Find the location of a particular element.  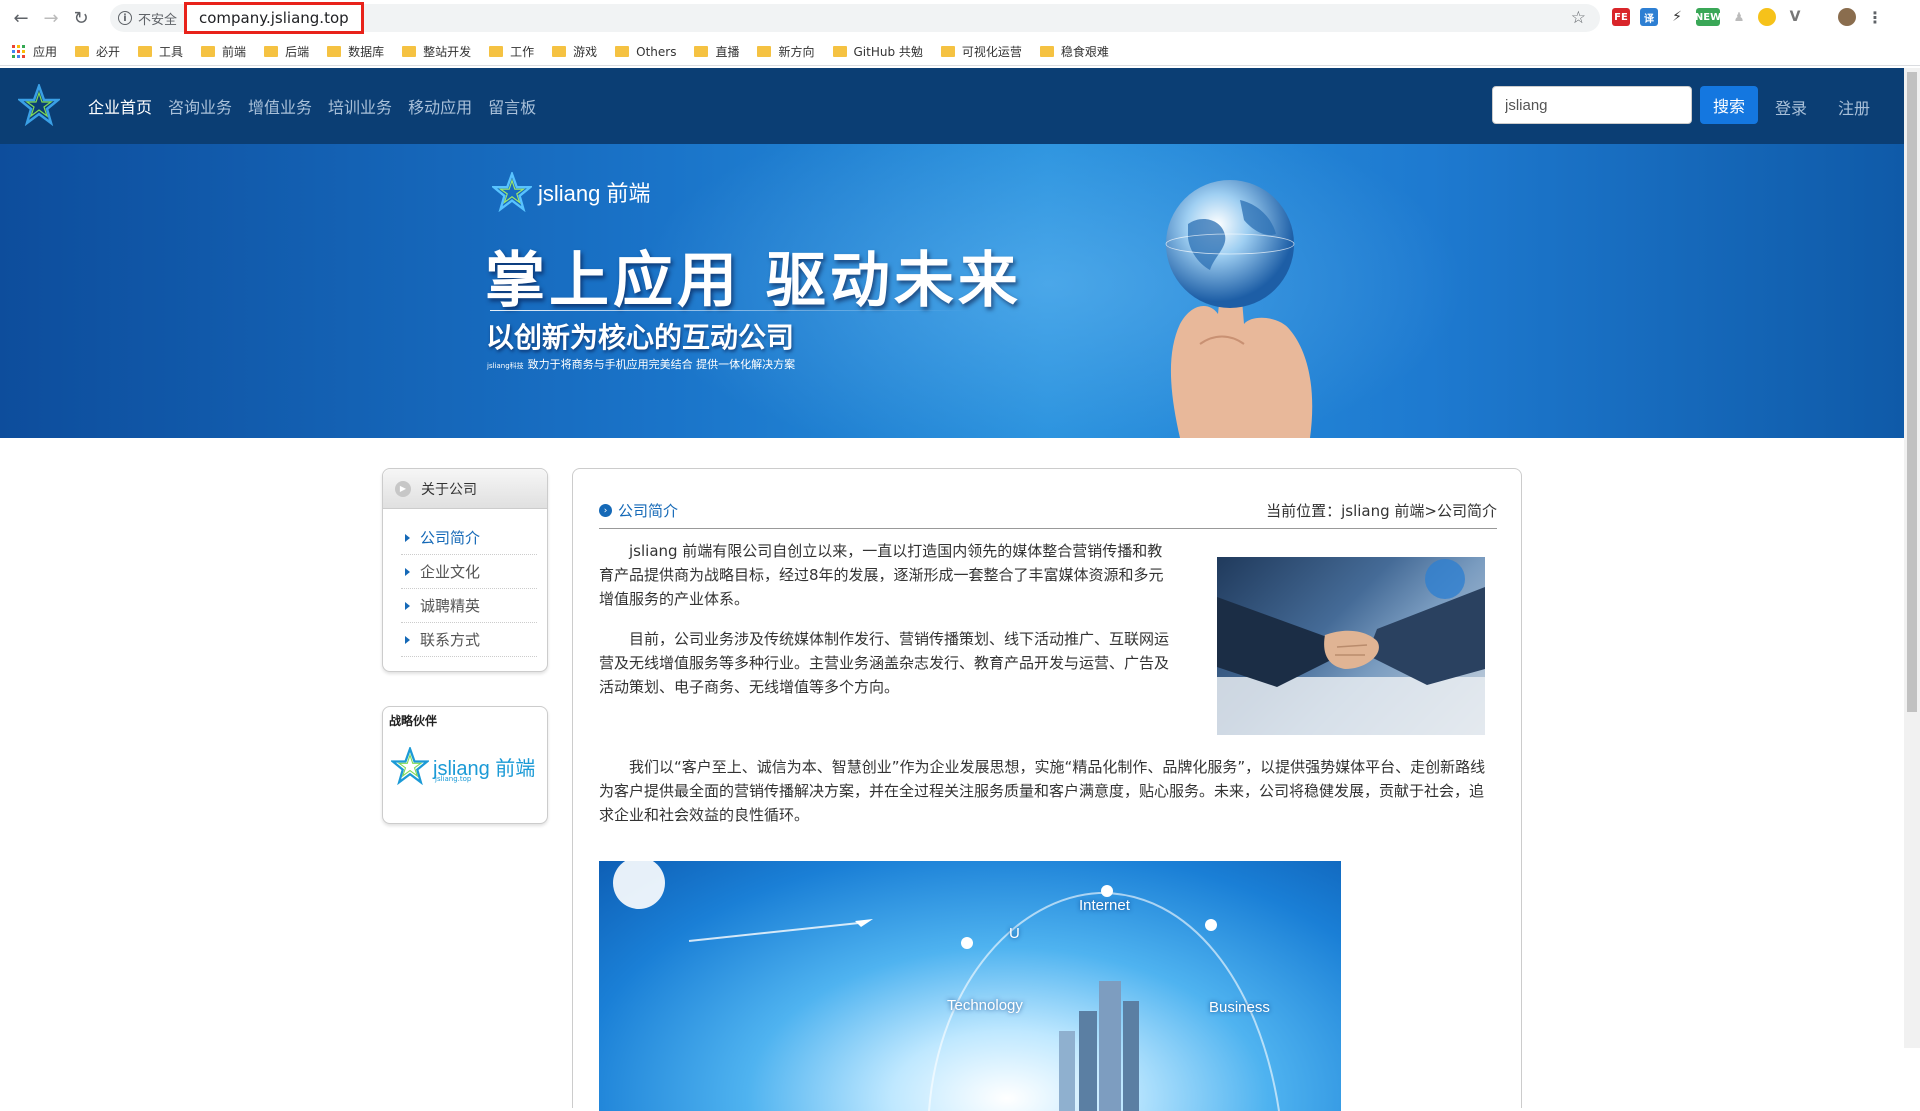

banner-brand-text: jsliang 前端 is located at coordinates (594, 193).